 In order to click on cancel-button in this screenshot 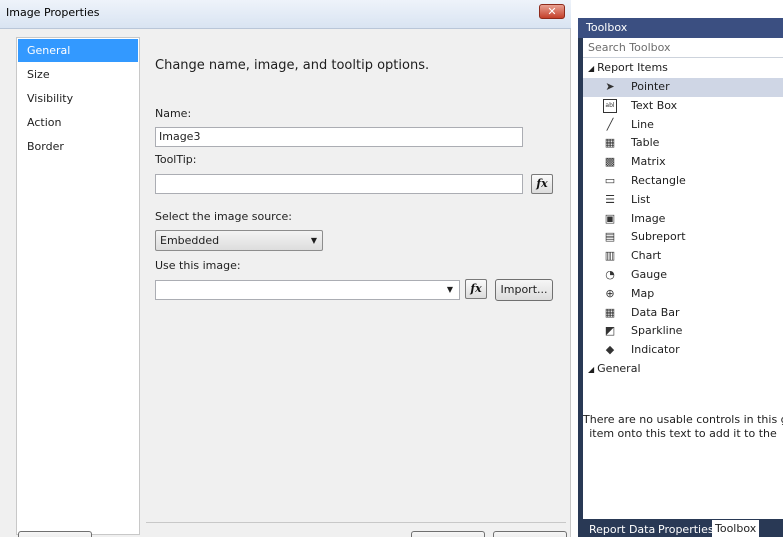, I will do `click(530, 534)`.